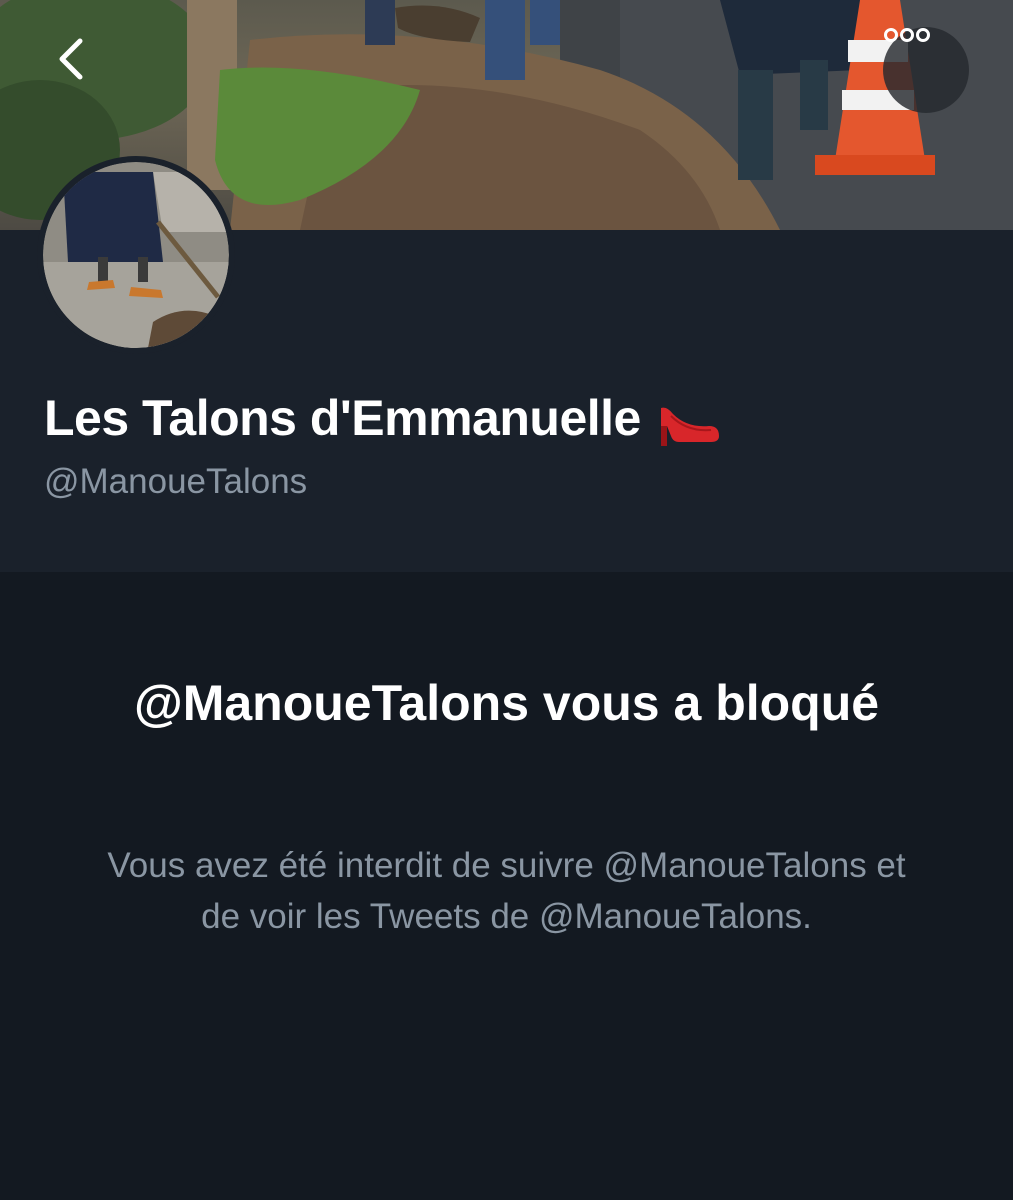 The height and width of the screenshot is (1200, 1013). Describe the element at coordinates (176, 481) in the screenshot. I see `profile-handle: @ManoueTalons` at that location.